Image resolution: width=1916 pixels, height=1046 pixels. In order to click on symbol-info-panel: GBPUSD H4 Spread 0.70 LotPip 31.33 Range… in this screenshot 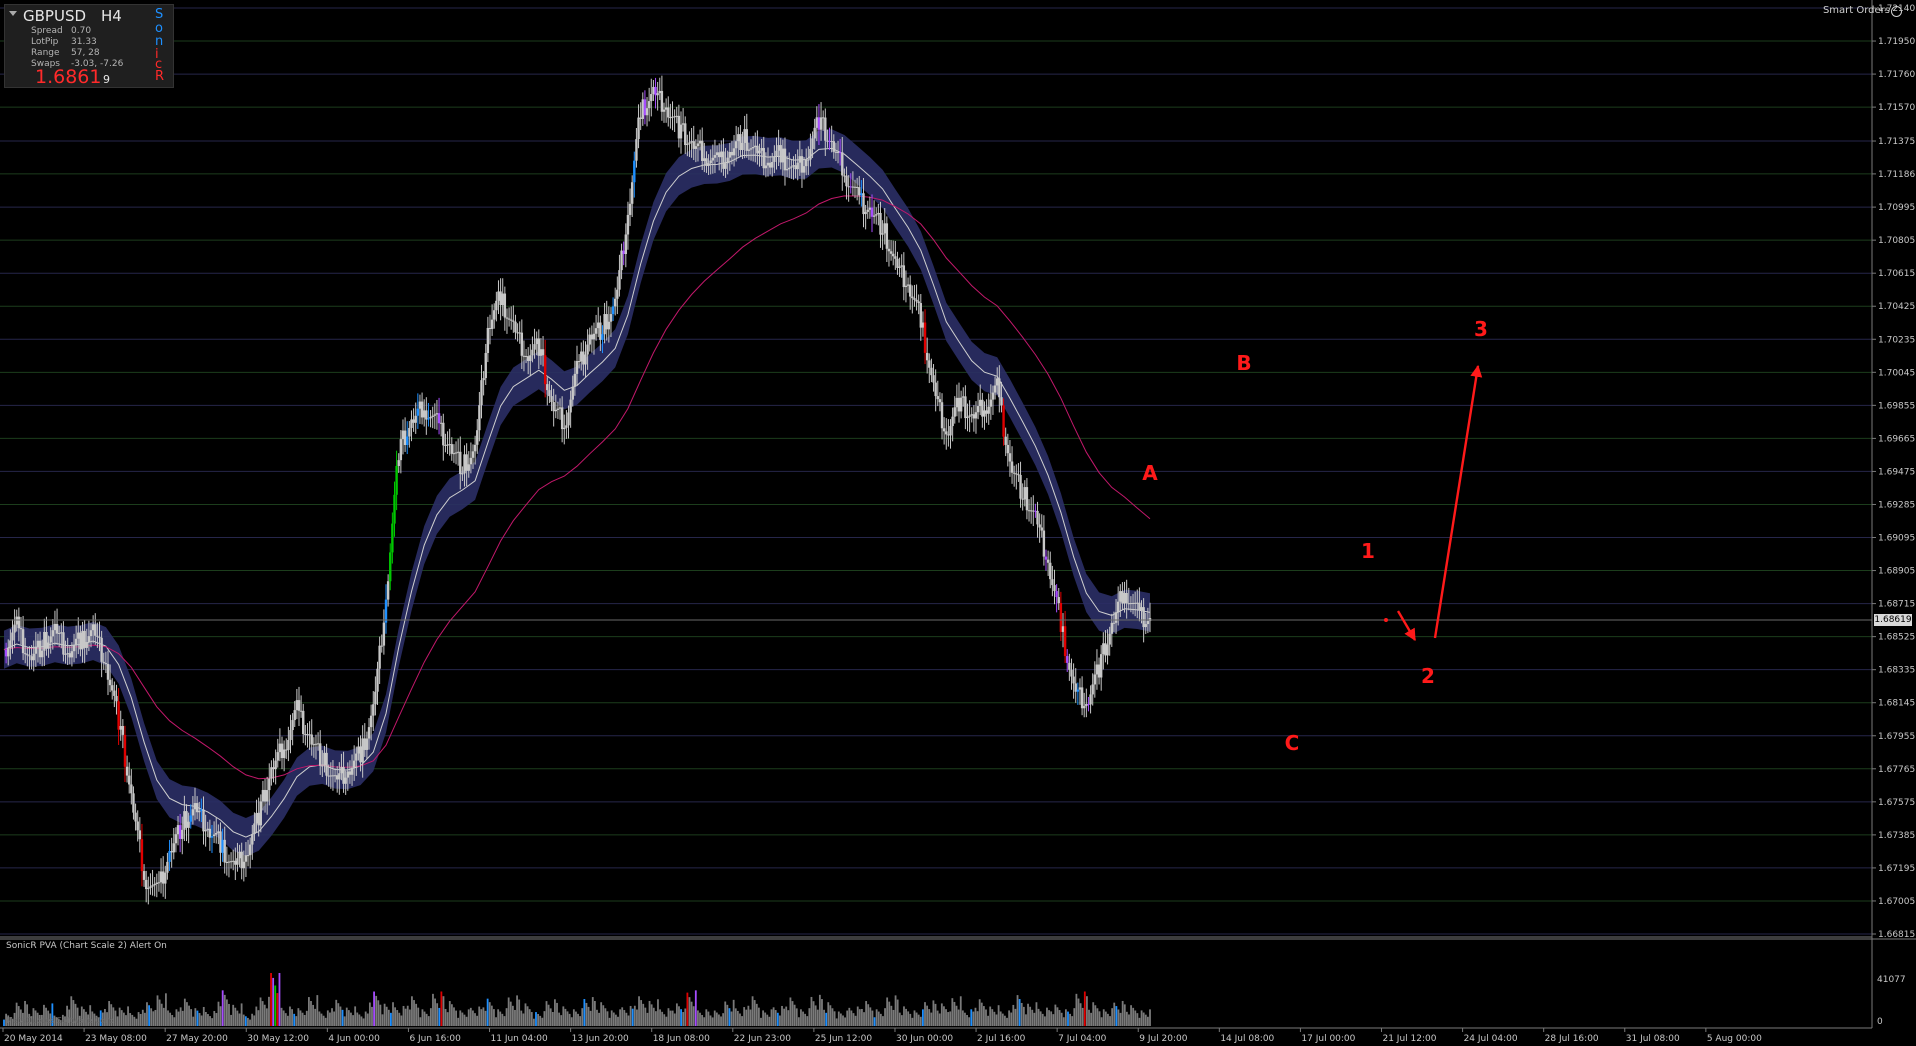, I will do `click(89, 46)`.